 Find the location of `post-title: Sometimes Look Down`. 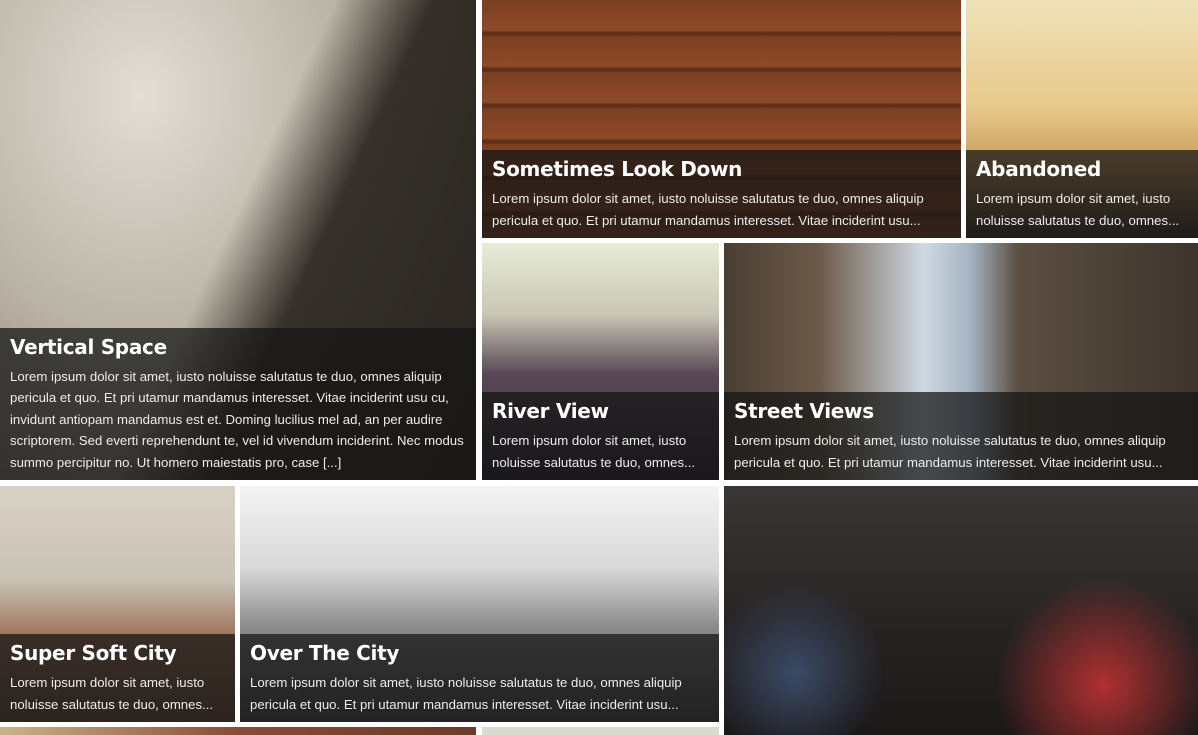

post-title: Sometimes Look Down is located at coordinates (722, 169).